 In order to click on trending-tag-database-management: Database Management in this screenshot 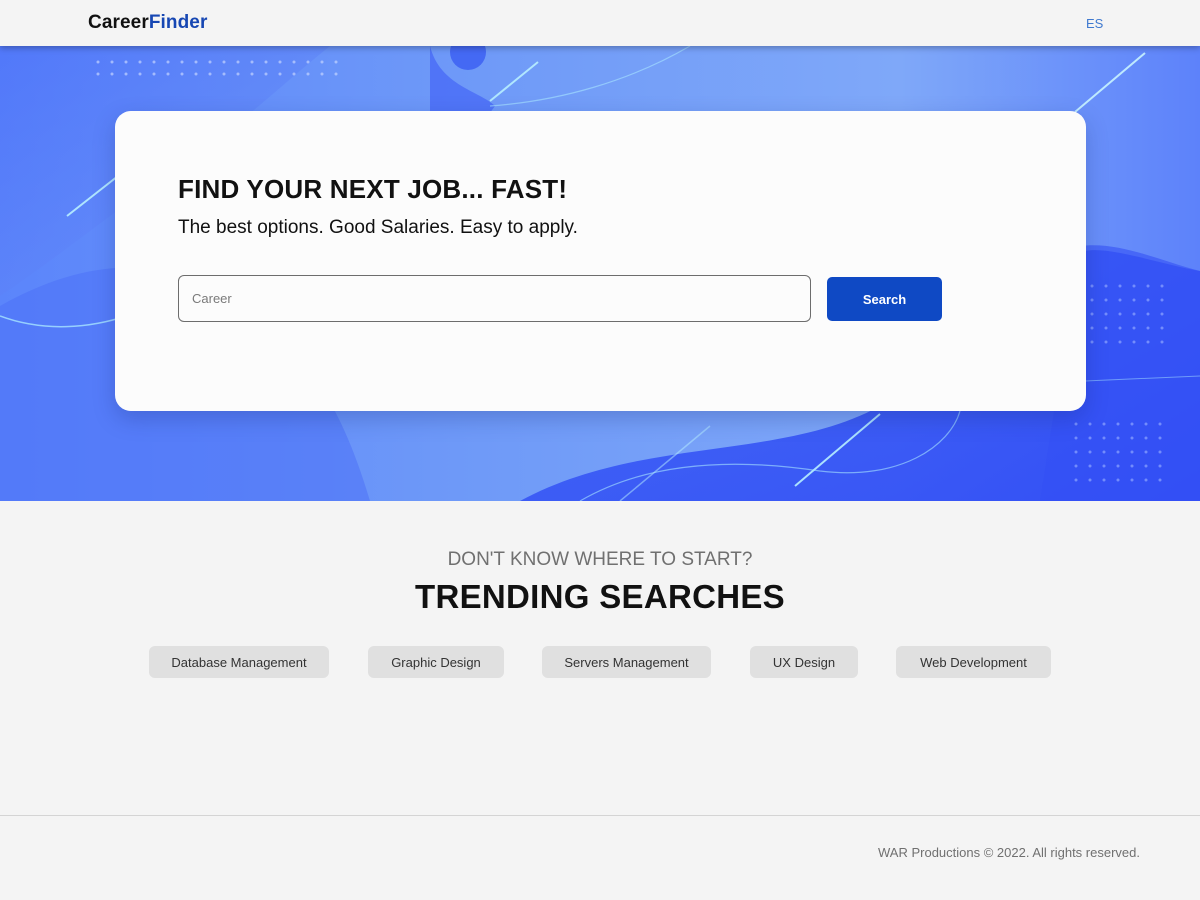, I will do `click(239, 662)`.